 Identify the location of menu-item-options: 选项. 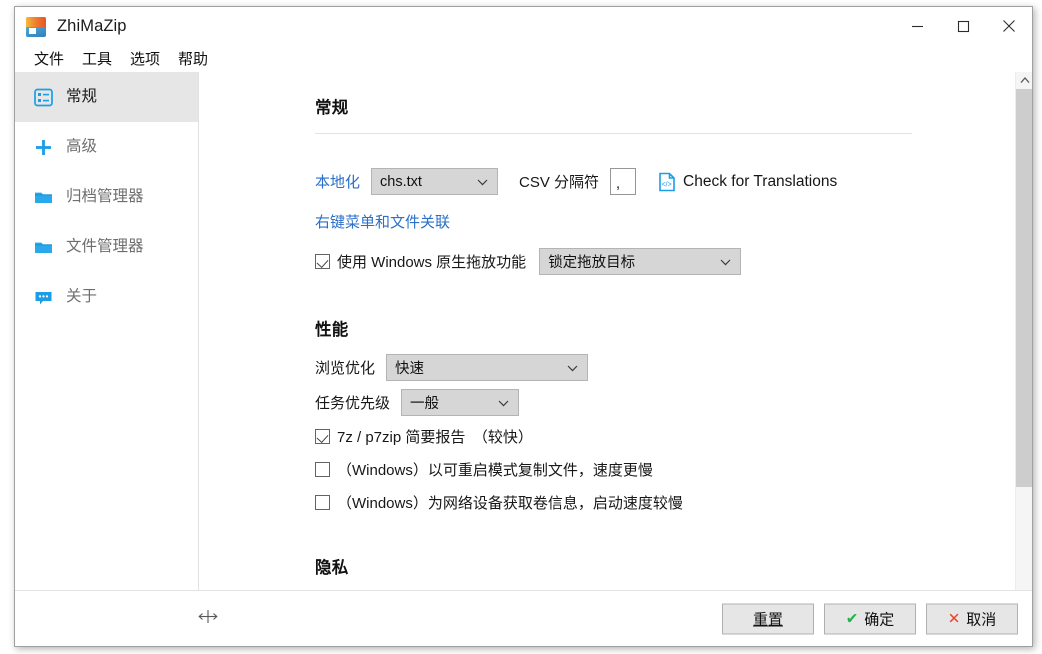
(145, 59).